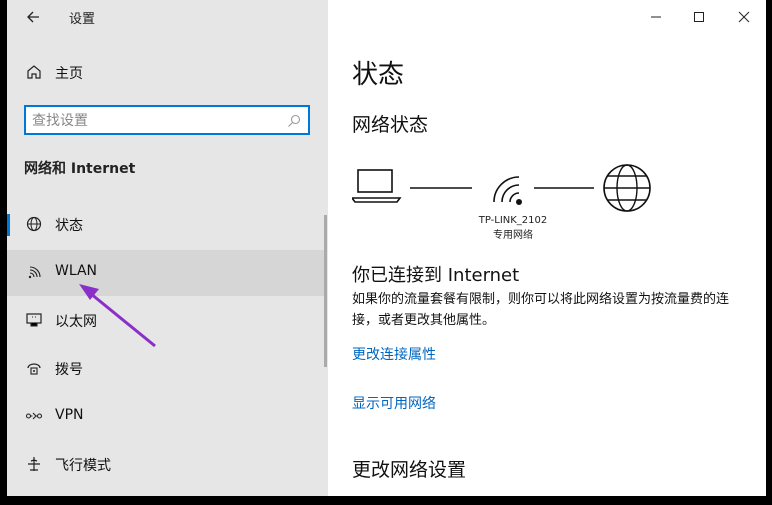 Image resolution: width=772 pixels, height=505 pixels. Describe the element at coordinates (377, 186) in the screenshot. I see `laptop-icon` at that location.